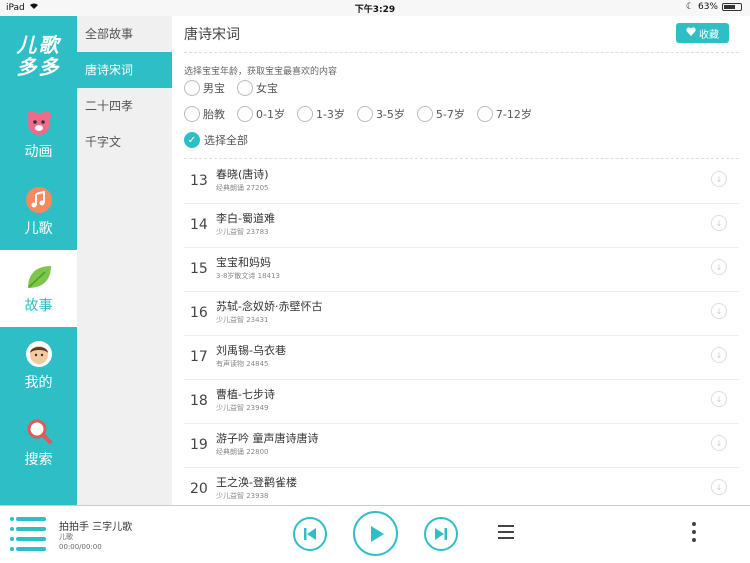 The image size is (750, 563). What do you see at coordinates (461, 270) in the screenshot?
I see `list-item: 15 宝宝和妈妈 3-8岁散文诗 18413 ↓` at bounding box center [461, 270].